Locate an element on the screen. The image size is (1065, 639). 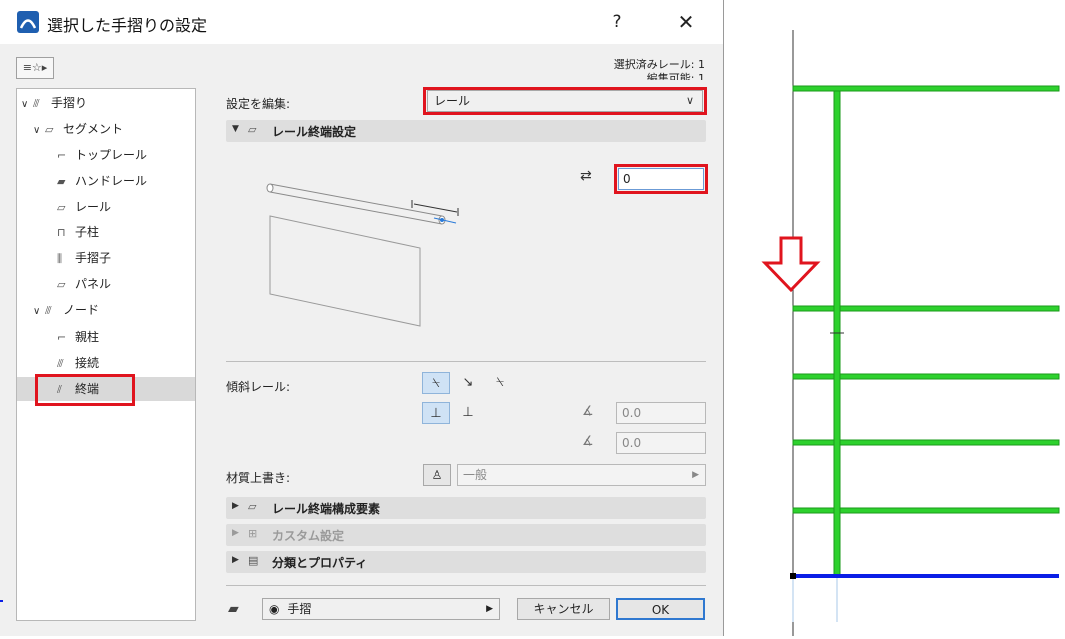
handrail-icon: ⫻ is located at coordinates (36, 103).